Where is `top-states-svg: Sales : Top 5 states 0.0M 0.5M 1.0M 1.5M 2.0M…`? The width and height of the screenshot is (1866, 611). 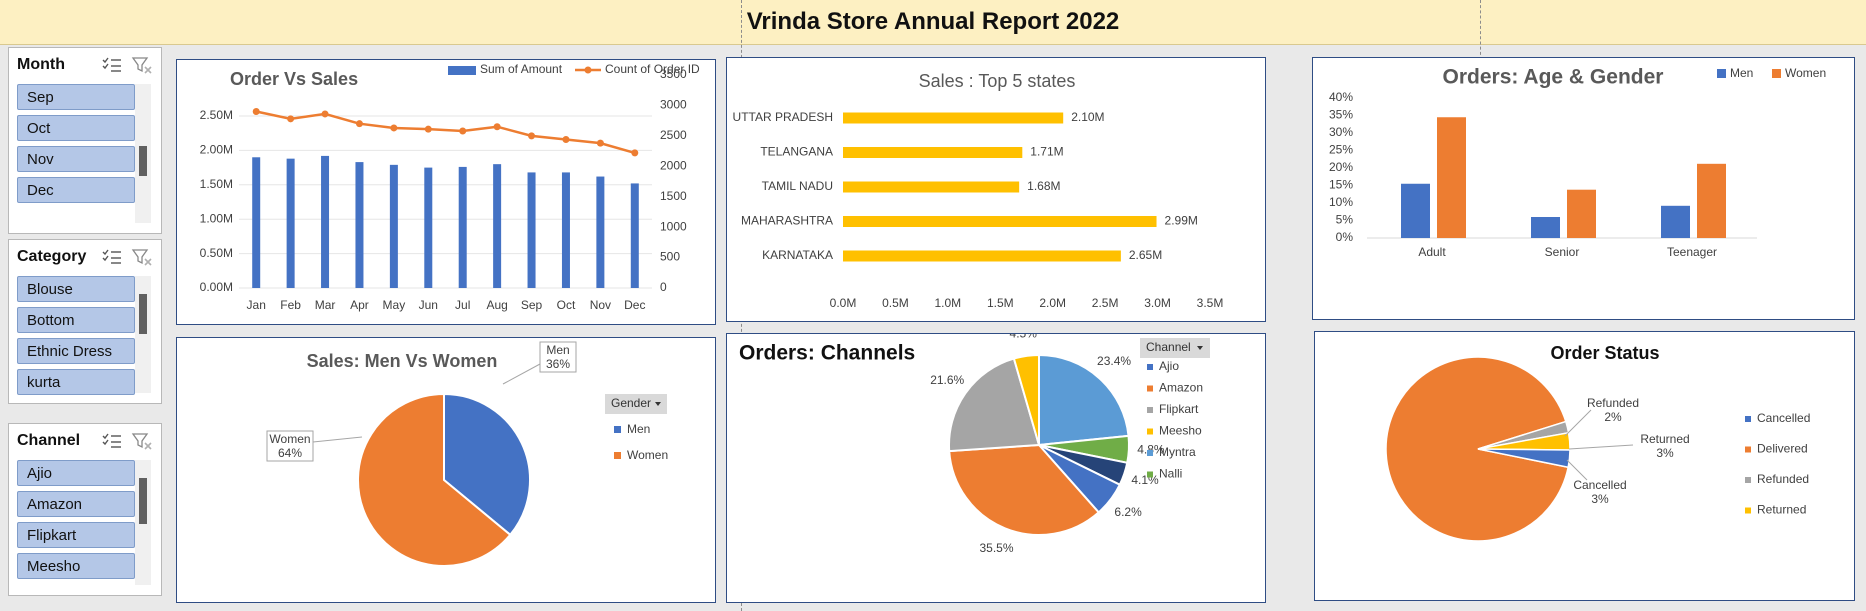 top-states-svg: Sales : Top 5 states 0.0M 0.5M 1.0M 1.5M 2.0M… is located at coordinates (978, 190).